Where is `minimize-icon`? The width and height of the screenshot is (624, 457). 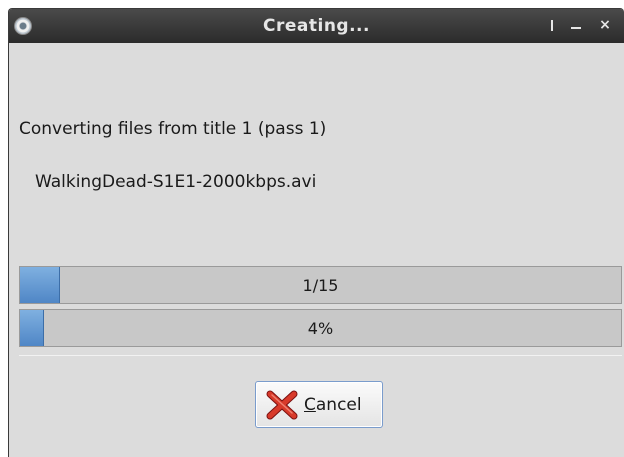 minimize-icon is located at coordinates (576, 28).